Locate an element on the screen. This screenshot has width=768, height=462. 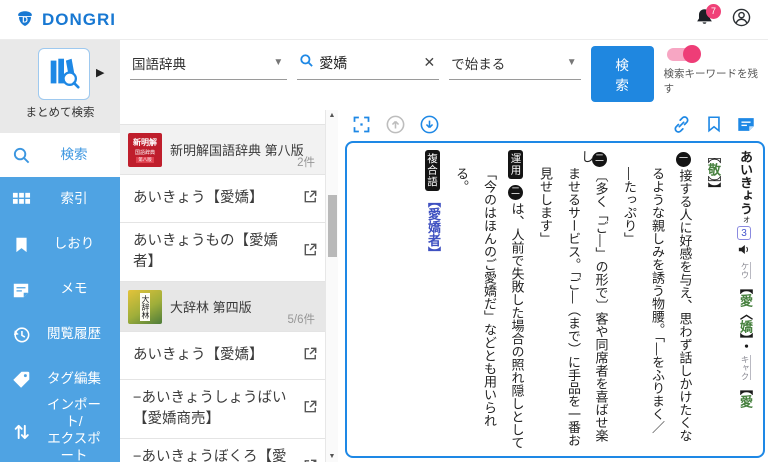
entry-text-column-0: あいきょうォ3ケウ【愛〈嬌】・キャク【愛 is located at coordinates (744, 279).